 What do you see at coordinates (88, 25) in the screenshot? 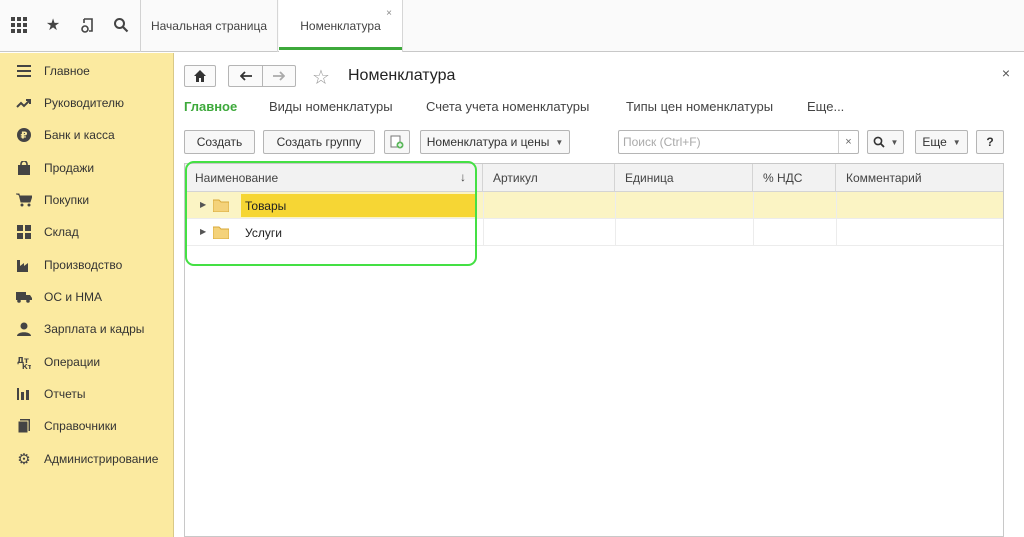
I see `history-icon` at bounding box center [88, 25].